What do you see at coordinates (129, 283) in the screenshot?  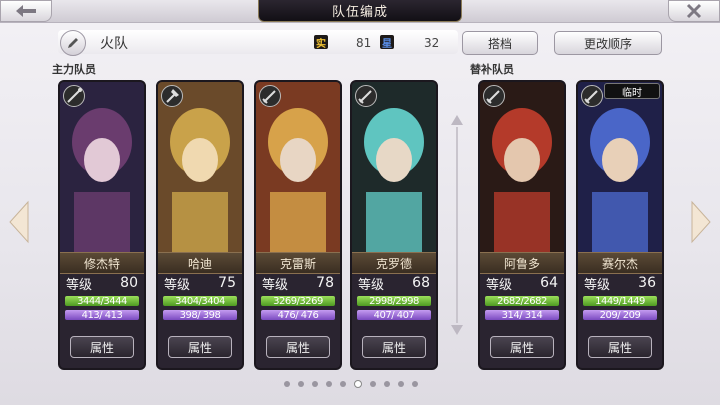 I see `level-value: 80` at bounding box center [129, 283].